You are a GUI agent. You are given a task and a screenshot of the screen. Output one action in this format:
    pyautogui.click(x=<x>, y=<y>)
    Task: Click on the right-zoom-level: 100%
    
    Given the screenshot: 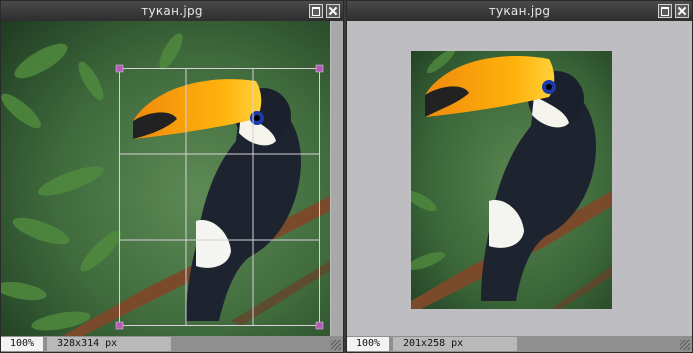 What is the action you would take?
    pyautogui.click(x=368, y=344)
    